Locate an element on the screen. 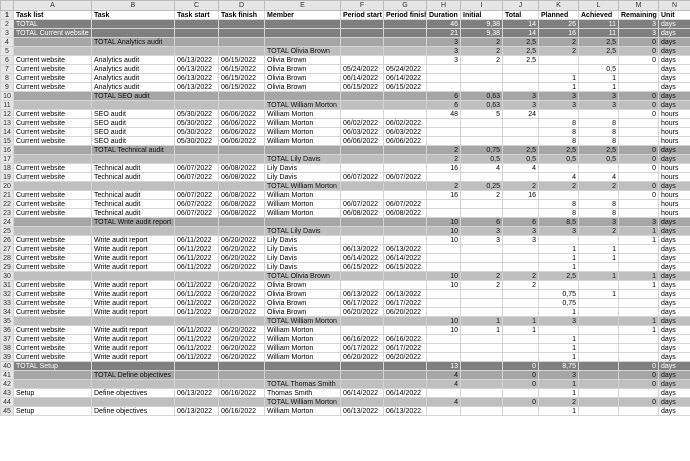 The height and width of the screenshot is (461, 690). cell-k25: 3 is located at coordinates (558, 231).